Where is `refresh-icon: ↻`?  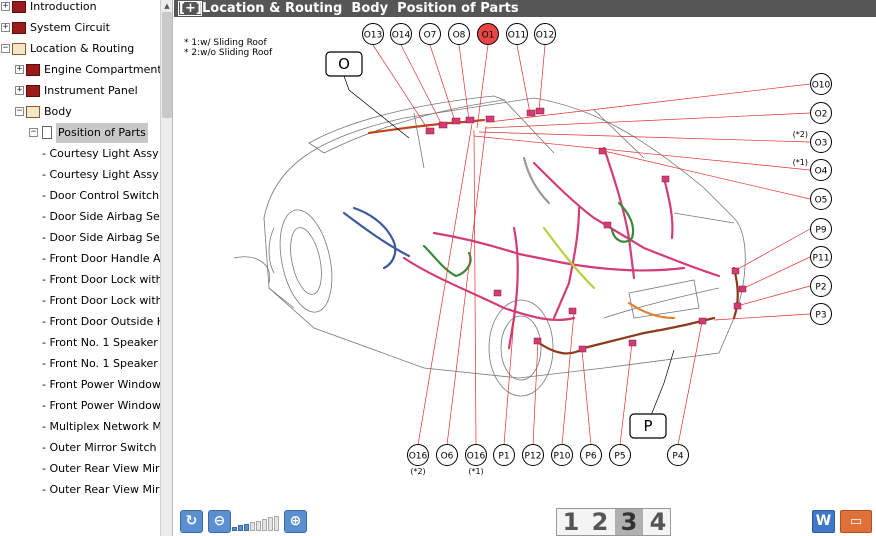 refresh-icon: ↻ is located at coordinates (191, 521).